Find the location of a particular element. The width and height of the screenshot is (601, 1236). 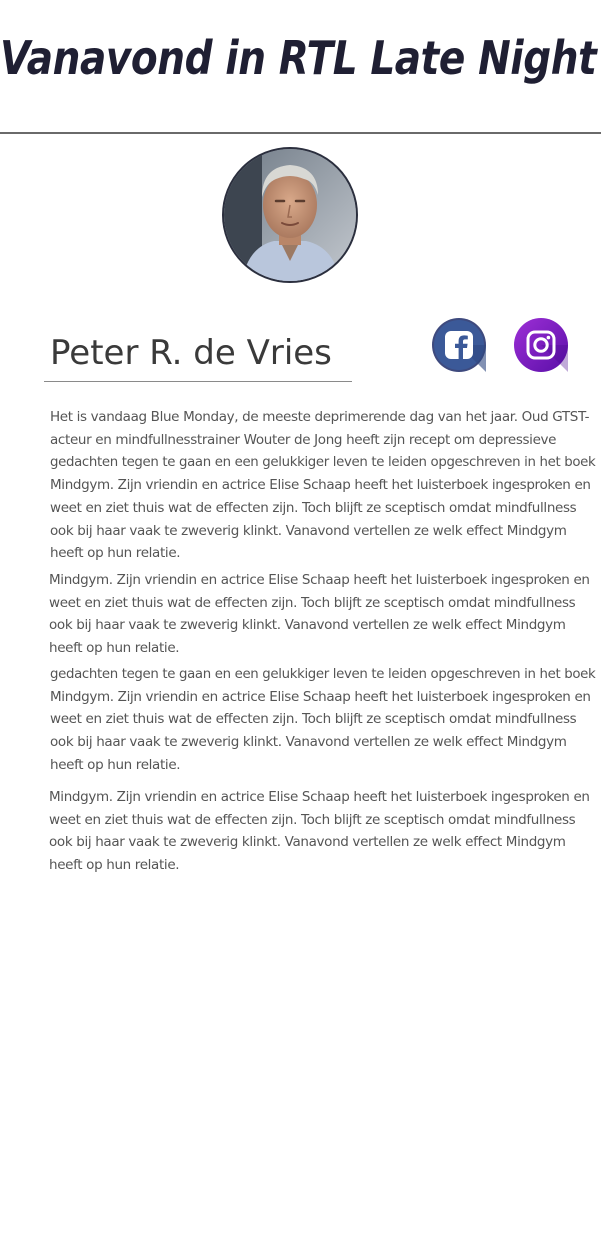

avatar is located at coordinates (290, 215).